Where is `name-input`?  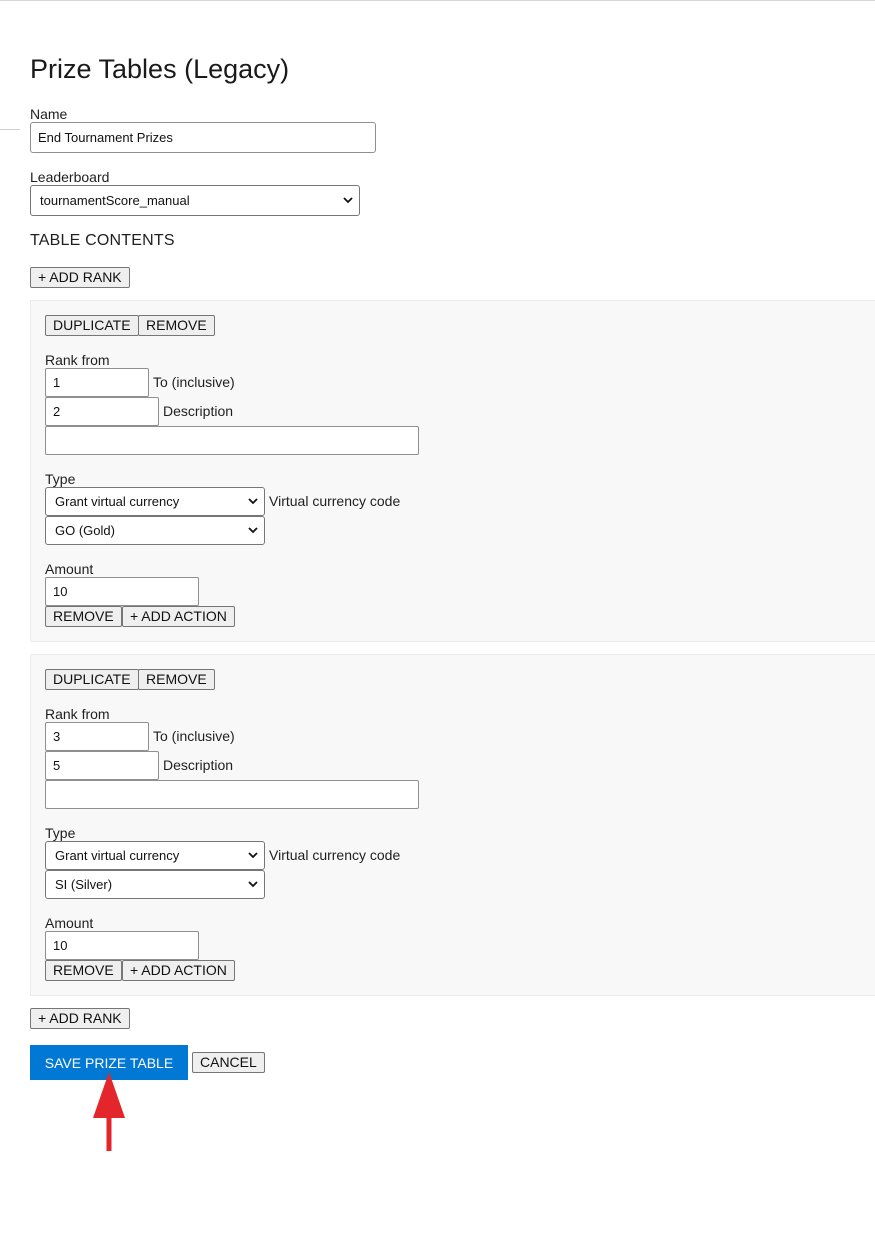 name-input is located at coordinates (203, 137).